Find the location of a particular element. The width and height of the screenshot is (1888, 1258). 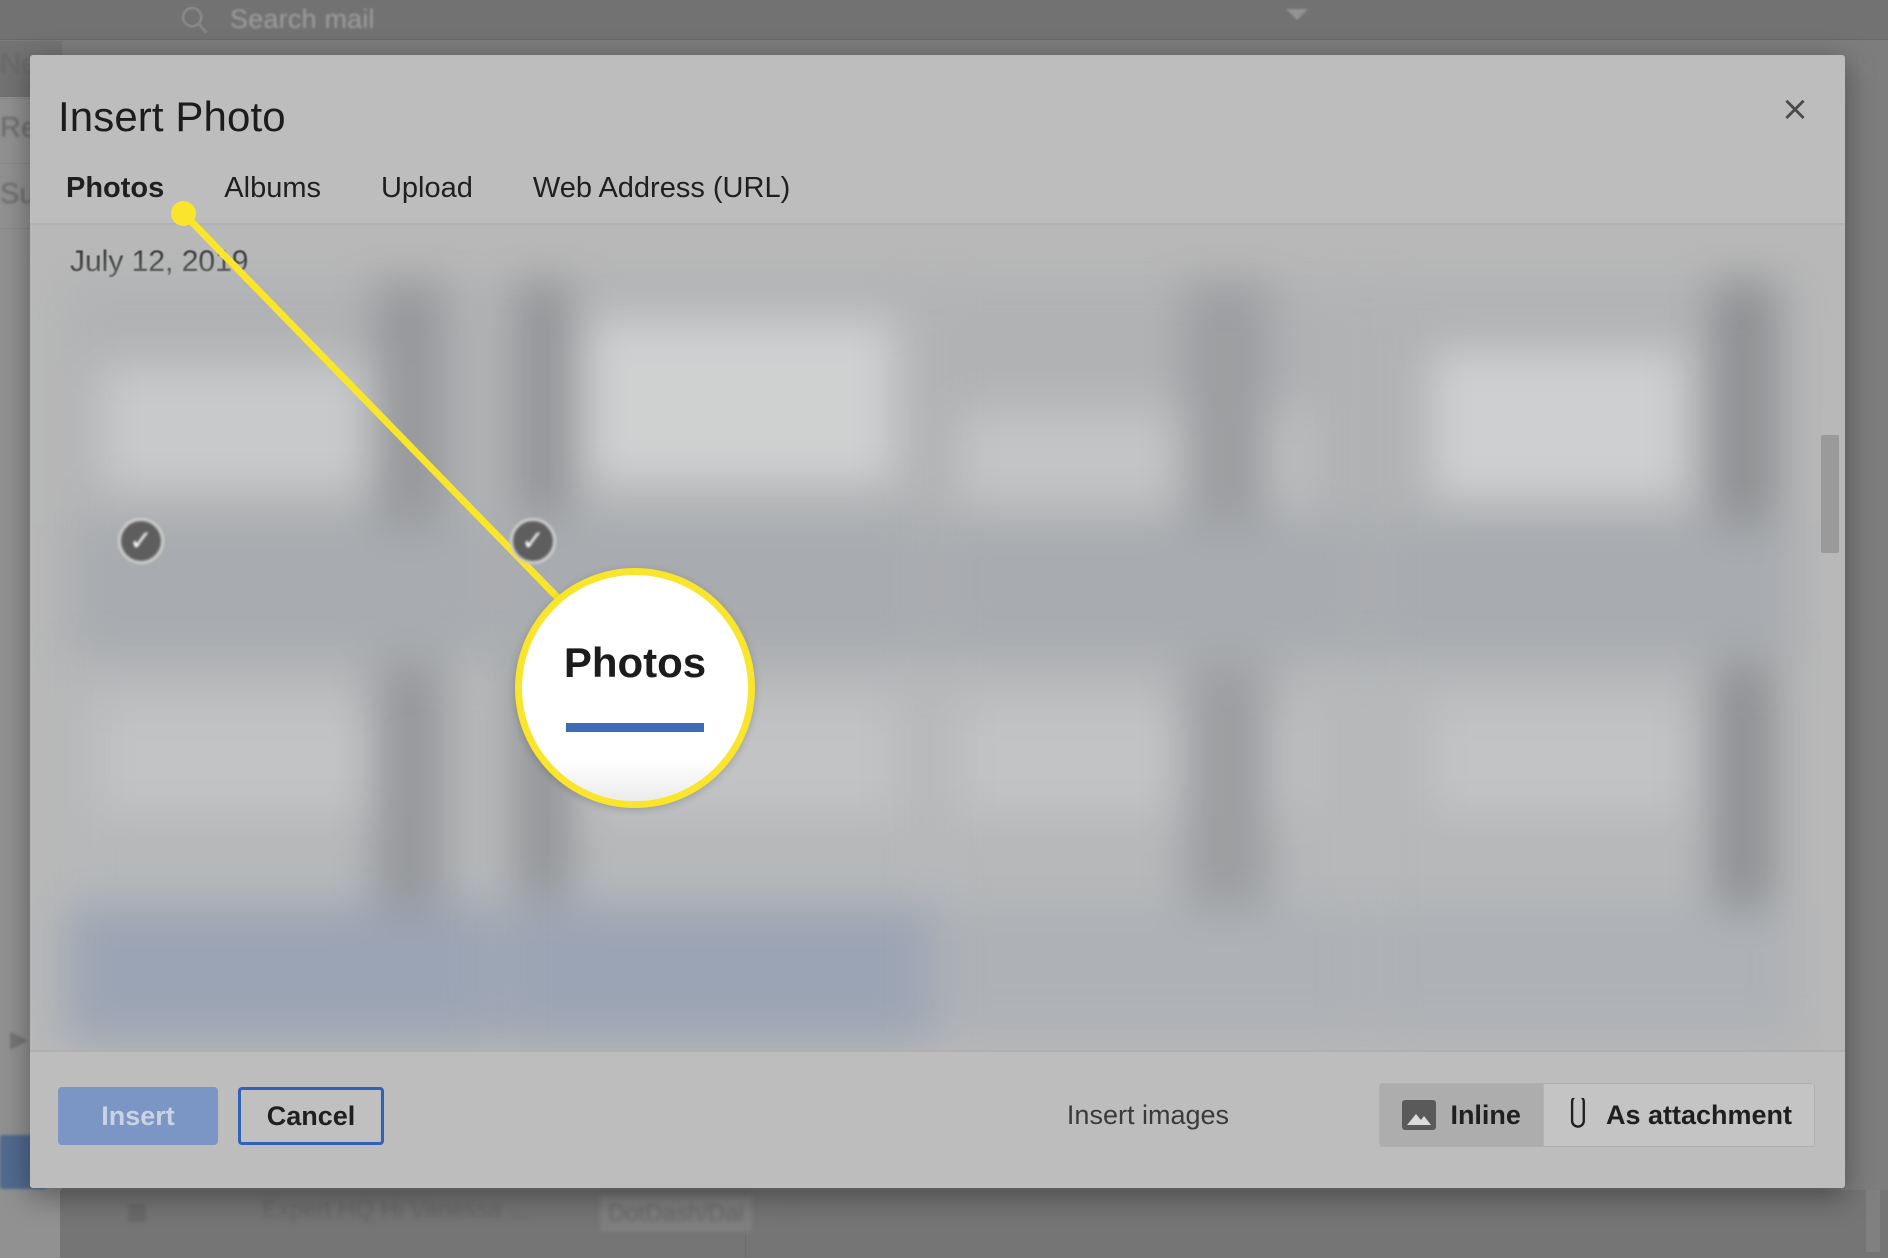

inline-option-label: Inline is located at coordinates (1485, 1114).